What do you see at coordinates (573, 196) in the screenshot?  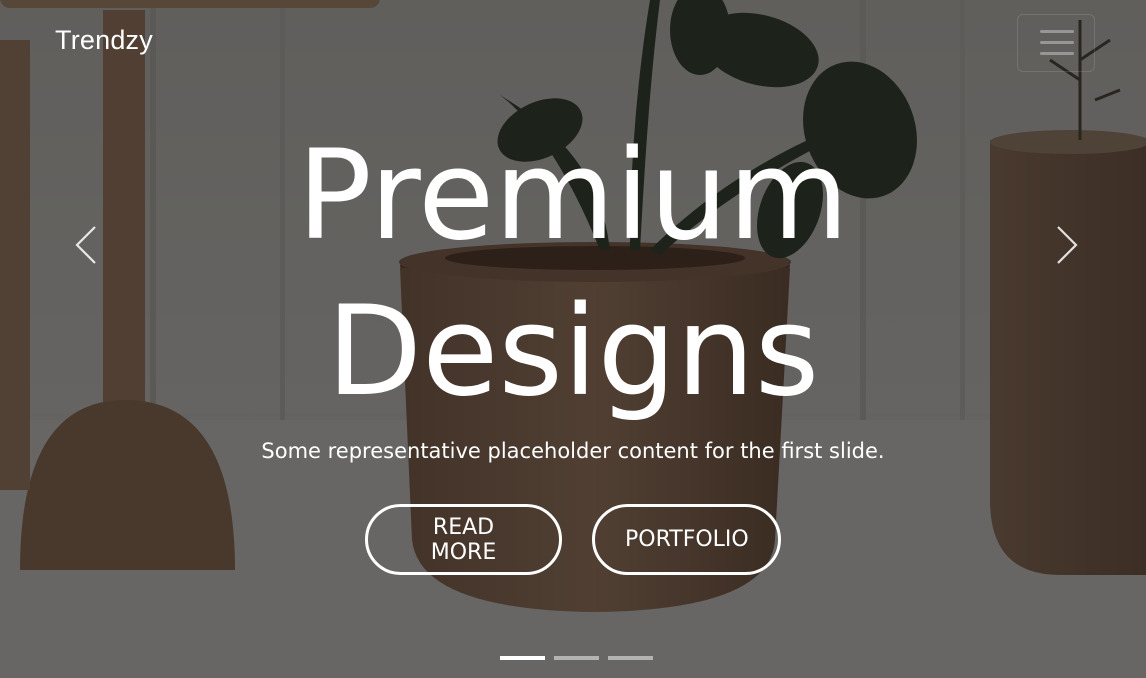 I see `headline-line-1: Premium` at bounding box center [573, 196].